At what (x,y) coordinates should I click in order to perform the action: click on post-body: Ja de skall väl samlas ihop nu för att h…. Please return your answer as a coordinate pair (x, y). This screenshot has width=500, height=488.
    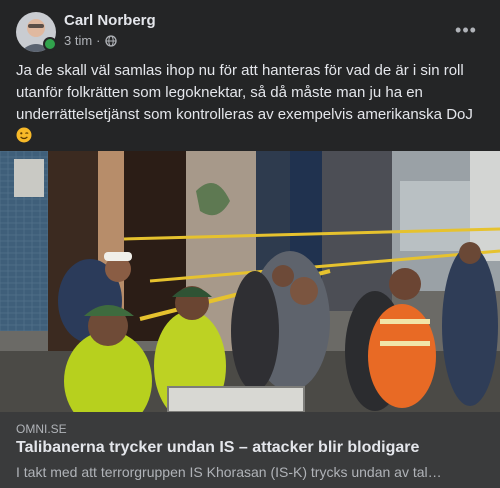
    Looking at the image, I should click on (244, 92).